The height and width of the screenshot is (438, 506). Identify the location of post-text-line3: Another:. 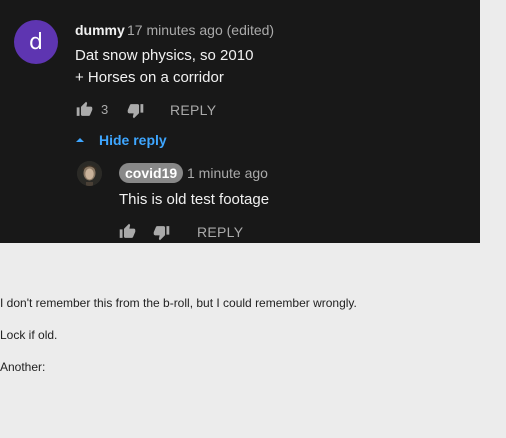
(23, 367).